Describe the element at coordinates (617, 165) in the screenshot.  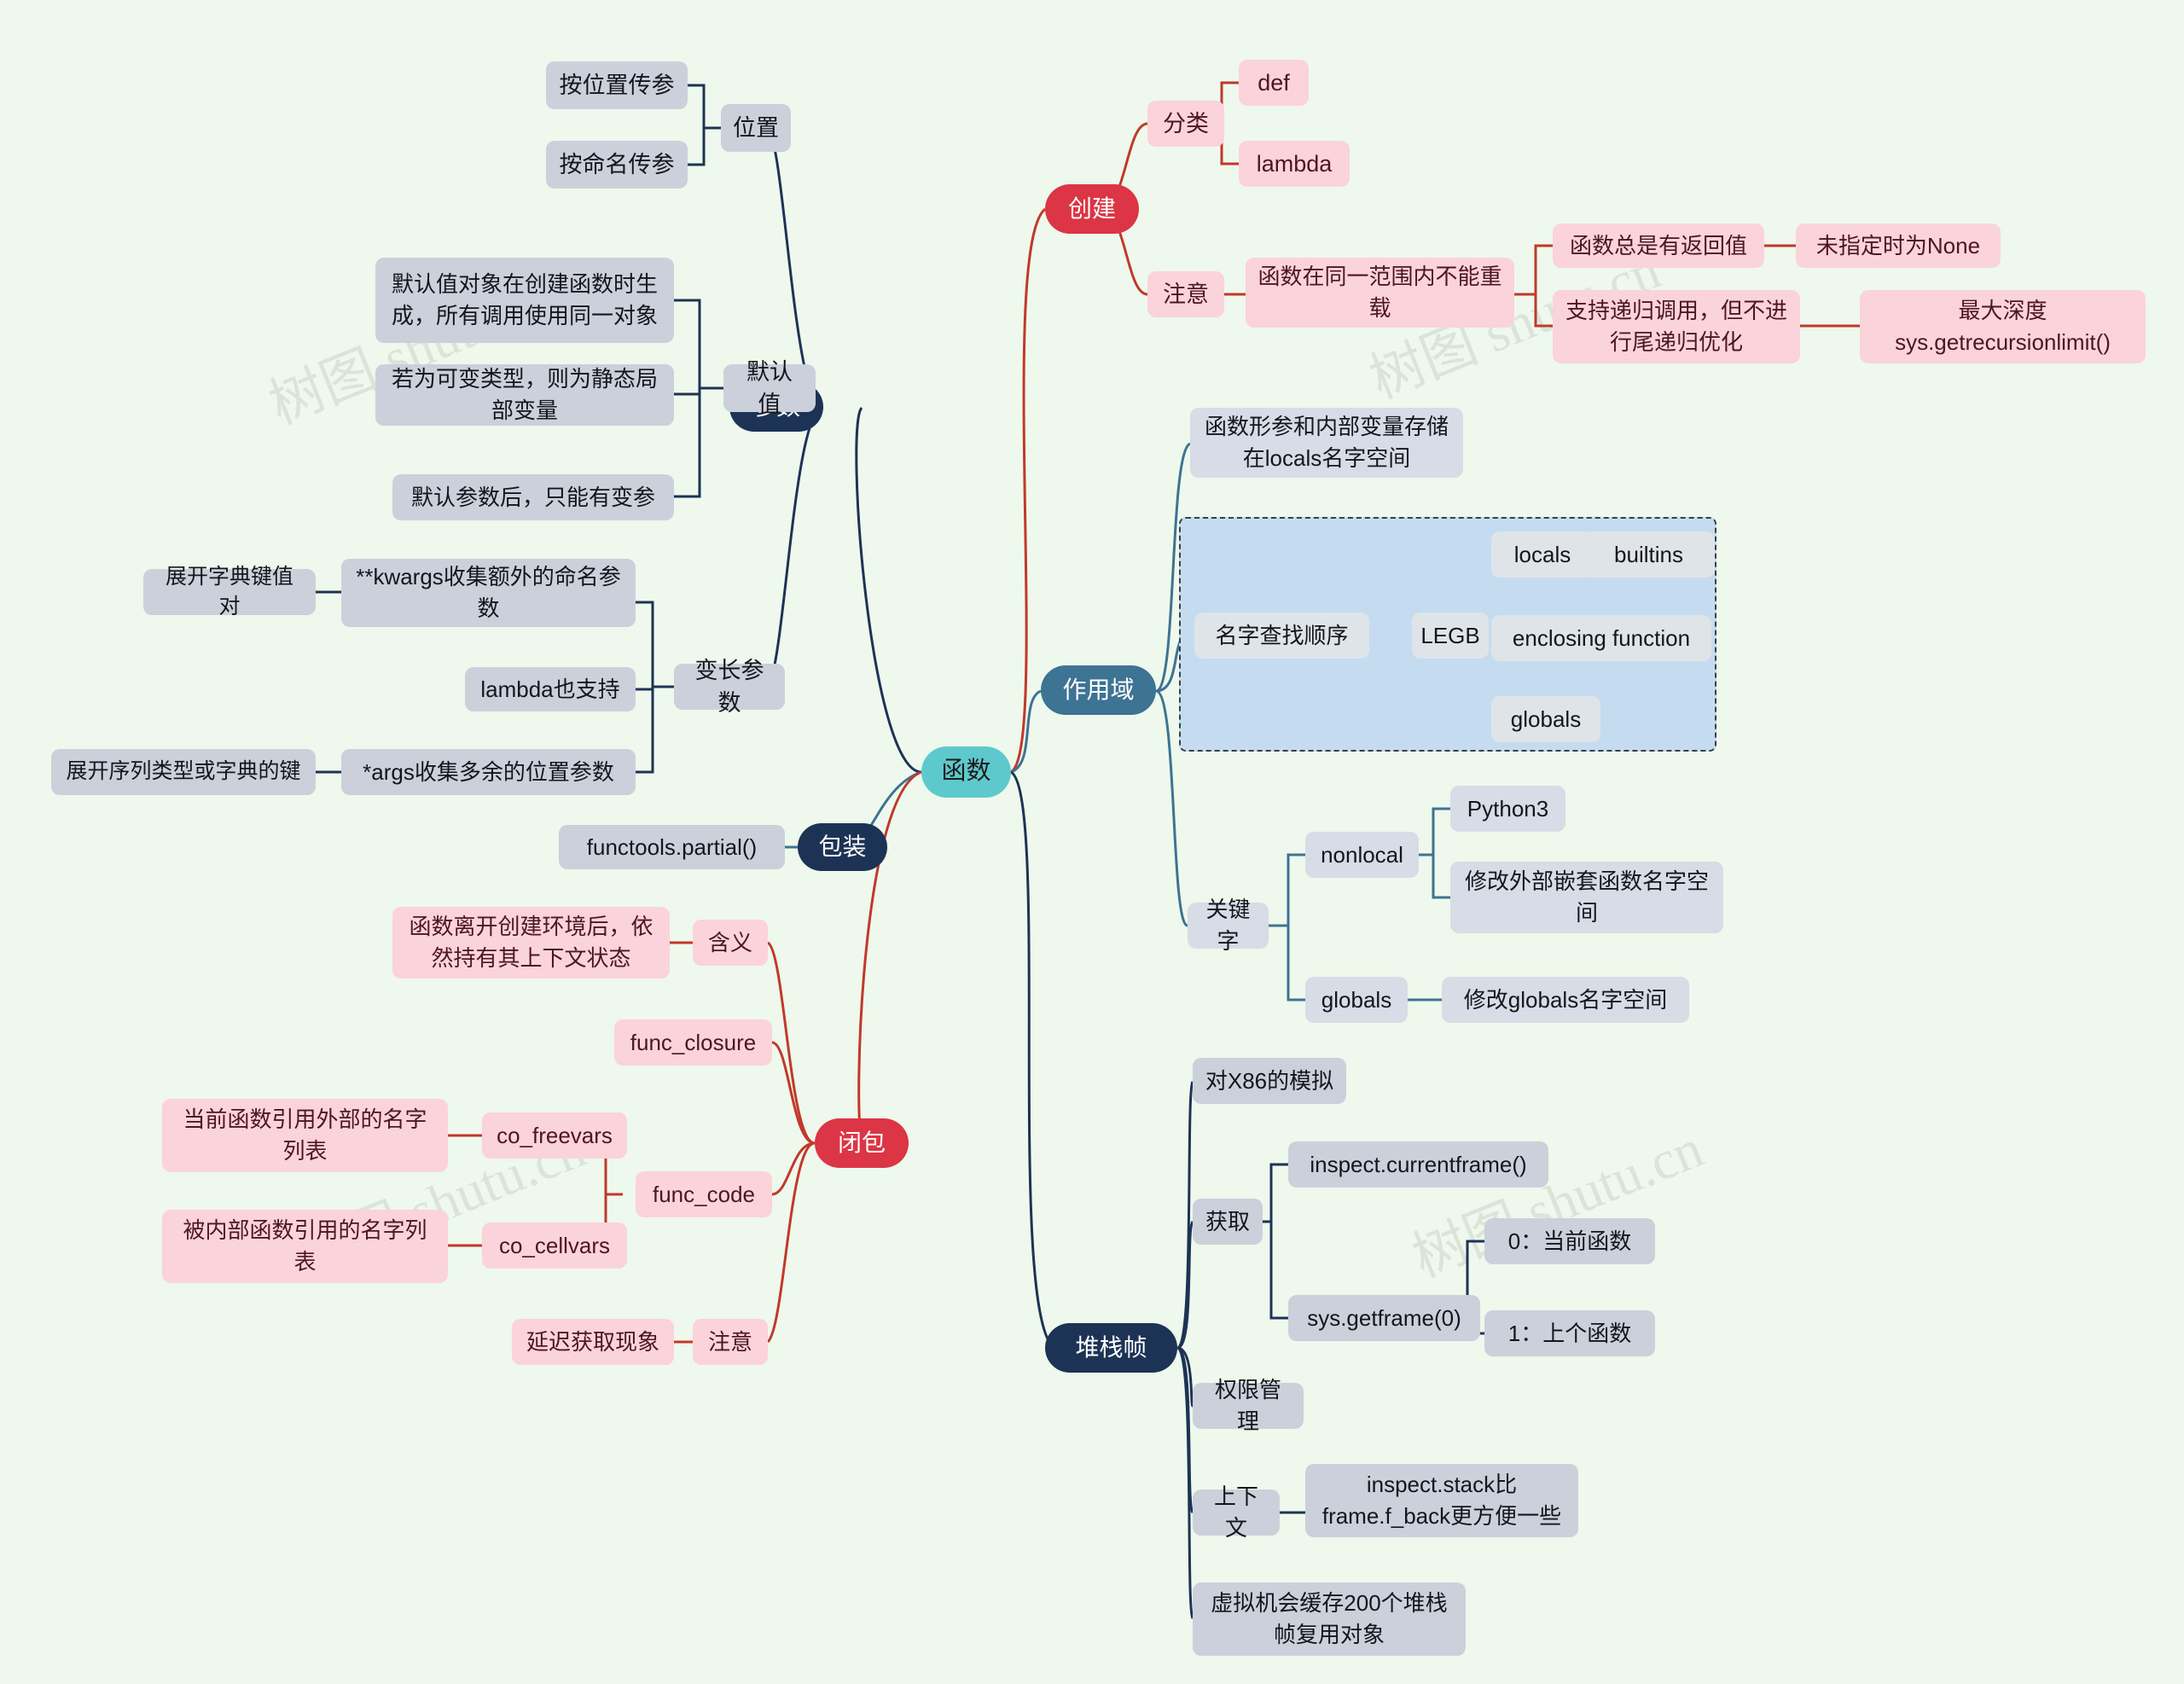
I see `leaf-position-by-name: 按命名传参` at that location.